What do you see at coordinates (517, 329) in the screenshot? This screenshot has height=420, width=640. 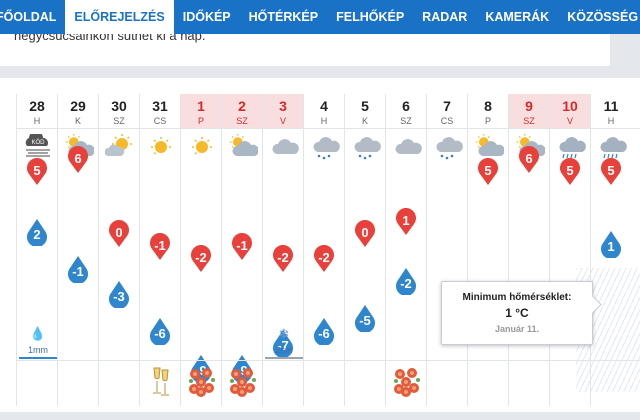 I see `tooltip-date: Január 11.` at bounding box center [517, 329].